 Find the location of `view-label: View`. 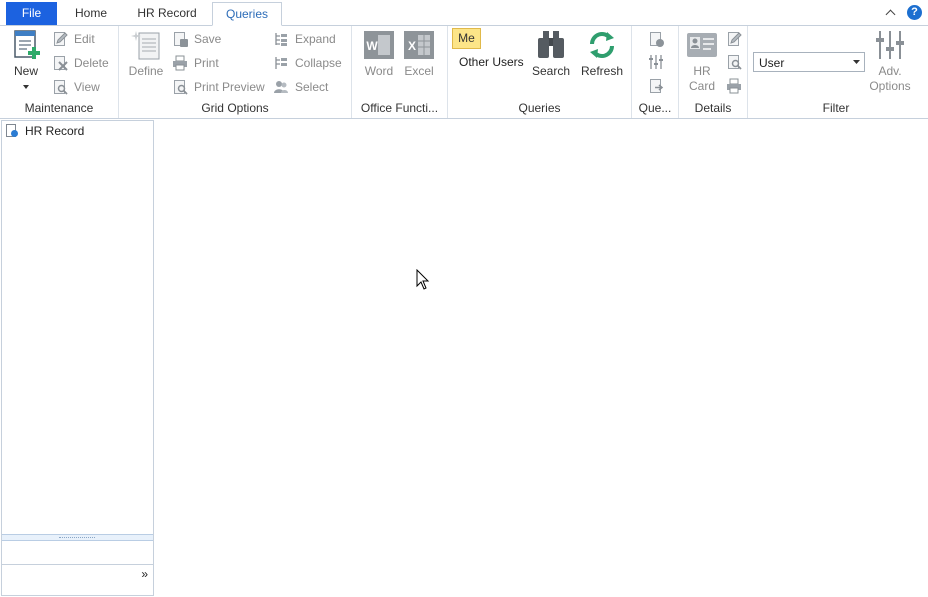

view-label: View is located at coordinates (87, 87).